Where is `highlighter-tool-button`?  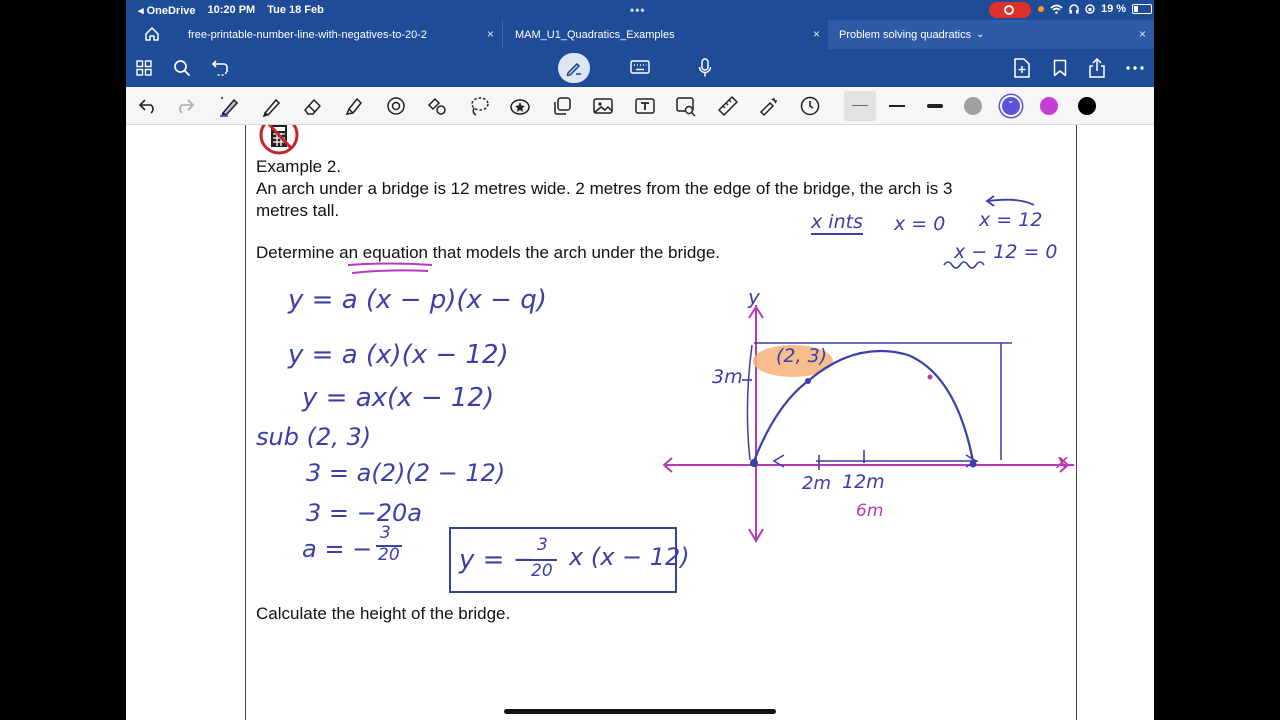
highlighter-tool-button is located at coordinates (354, 106).